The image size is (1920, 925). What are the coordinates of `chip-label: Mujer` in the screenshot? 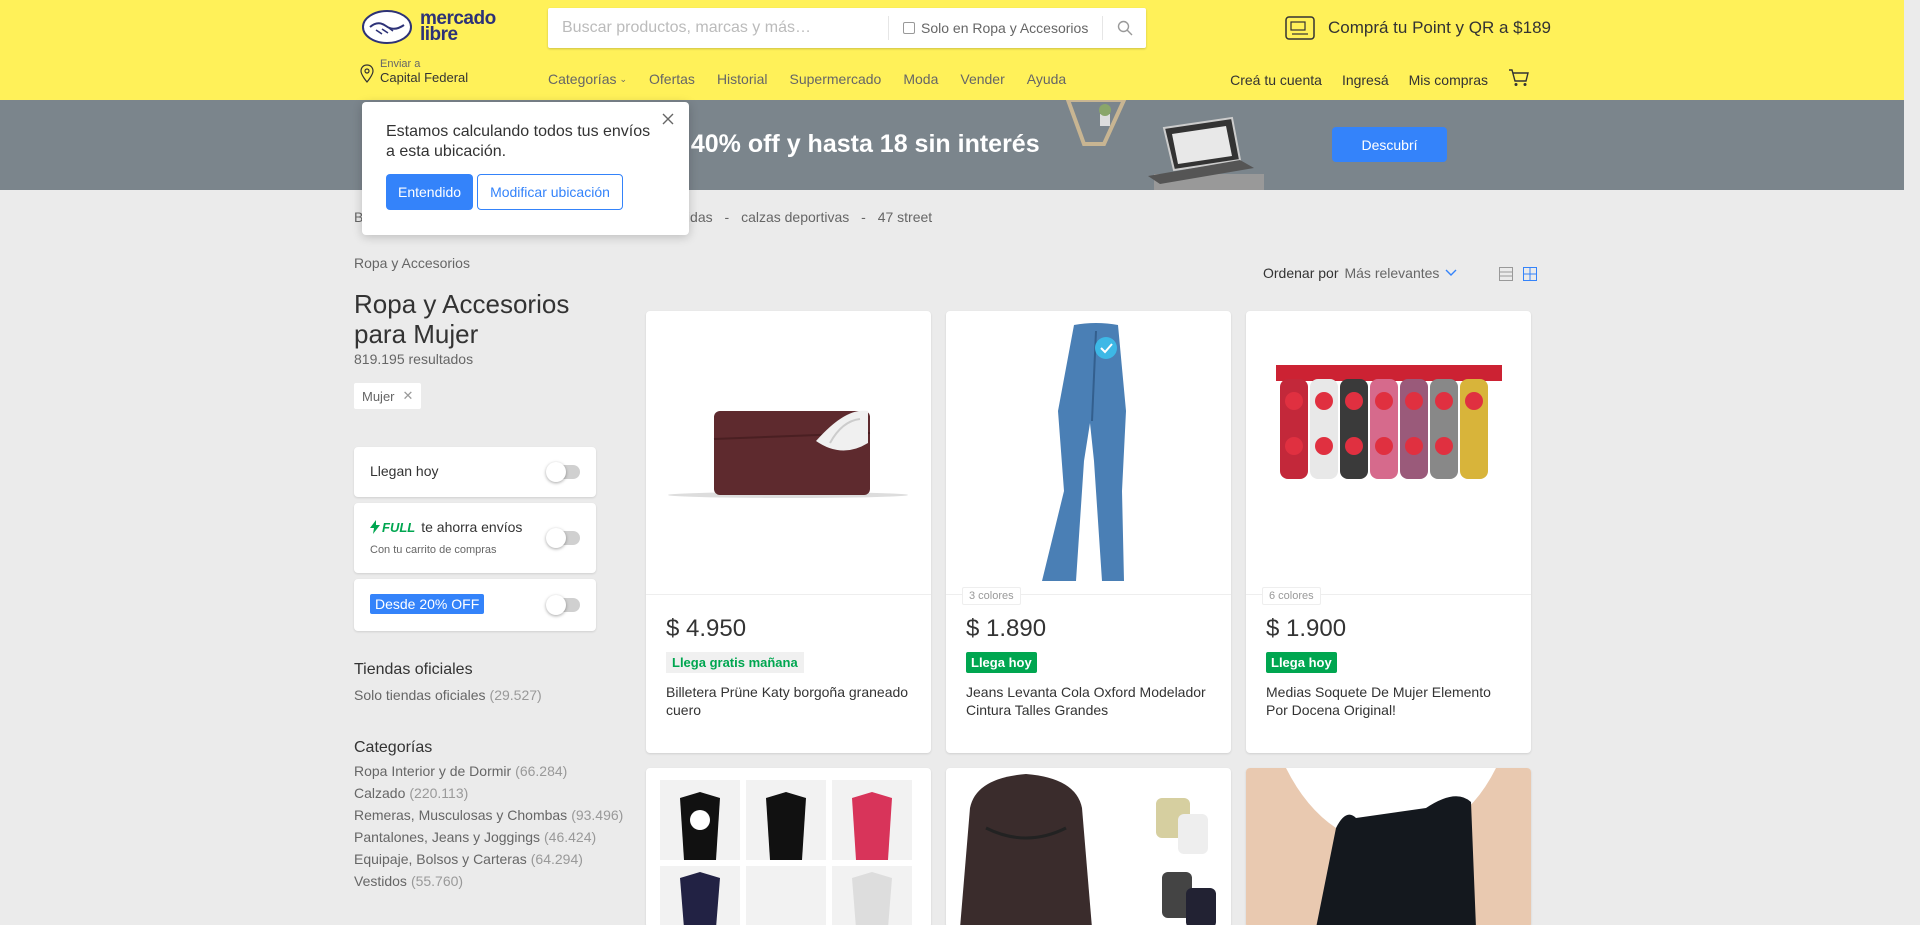 It's located at (378, 396).